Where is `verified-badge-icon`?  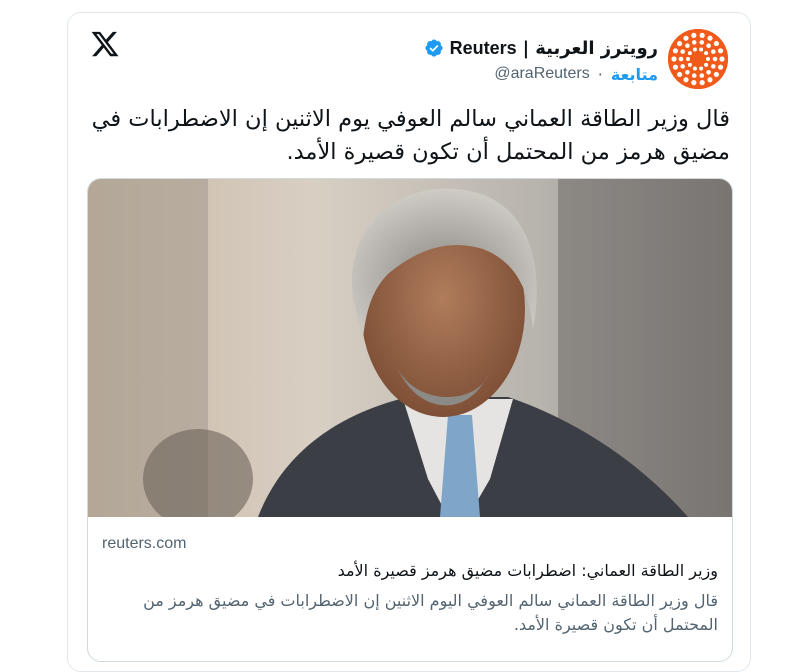
verified-badge-icon is located at coordinates (434, 48).